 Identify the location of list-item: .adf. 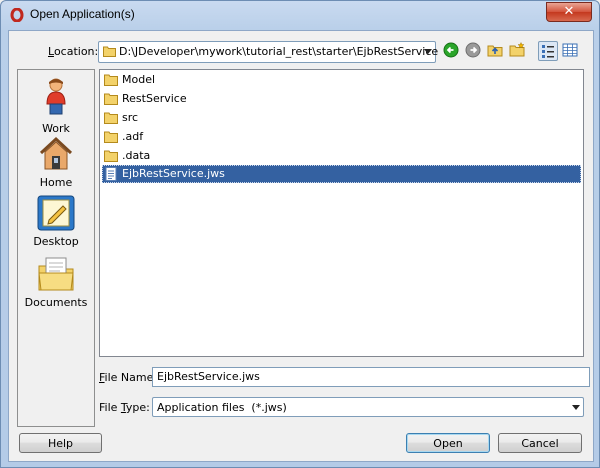
(341, 137).